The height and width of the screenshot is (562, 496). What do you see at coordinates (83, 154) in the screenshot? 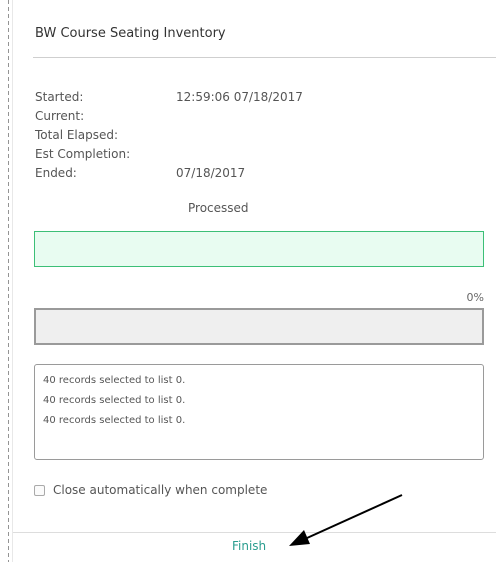
I see `est-completion-label: Est Completion:` at bounding box center [83, 154].